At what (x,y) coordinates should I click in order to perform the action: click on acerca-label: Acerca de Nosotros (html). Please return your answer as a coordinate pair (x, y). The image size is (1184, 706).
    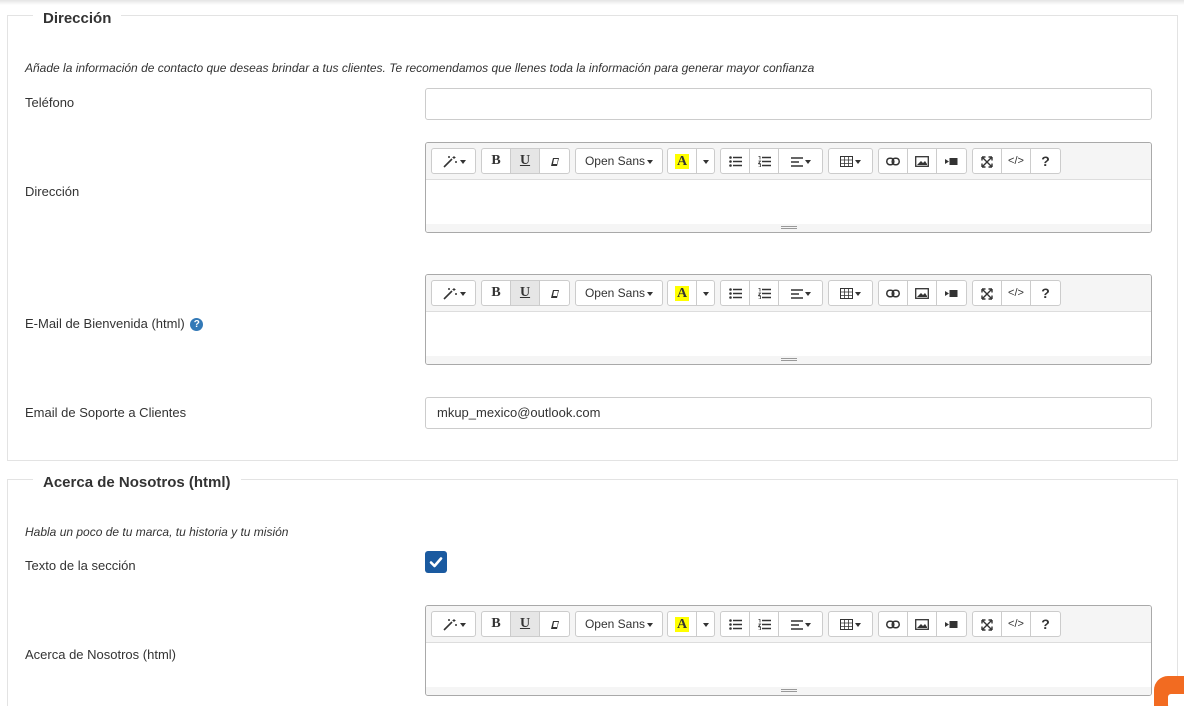
    Looking at the image, I should click on (100, 654).